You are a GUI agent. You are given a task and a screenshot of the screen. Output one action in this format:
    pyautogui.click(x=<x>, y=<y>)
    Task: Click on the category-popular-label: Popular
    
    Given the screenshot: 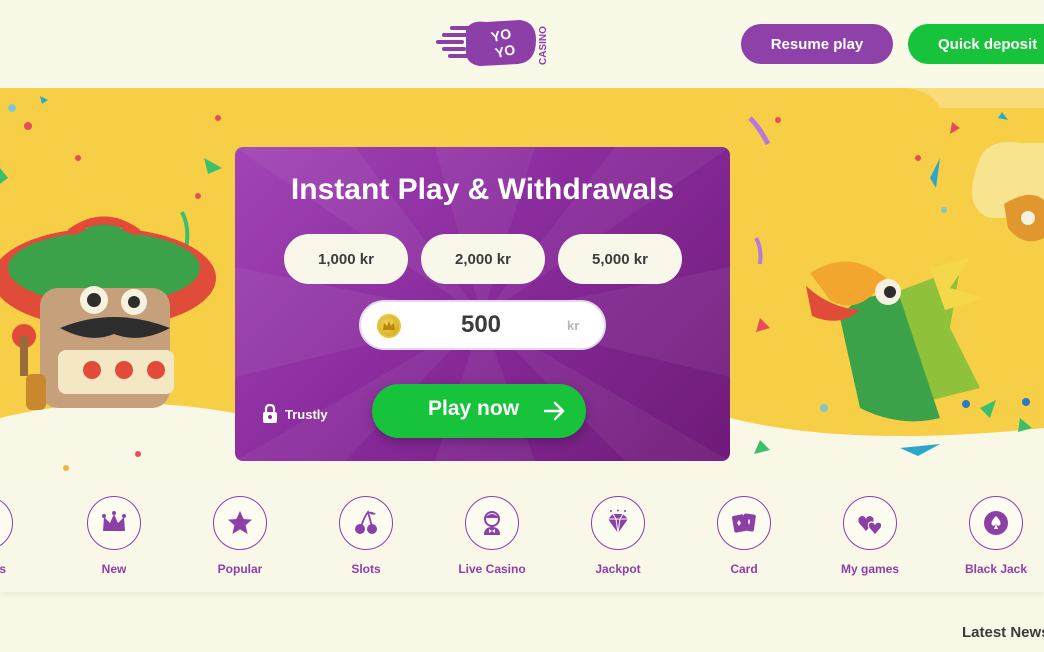 What is the action you would take?
    pyautogui.click(x=240, y=569)
    